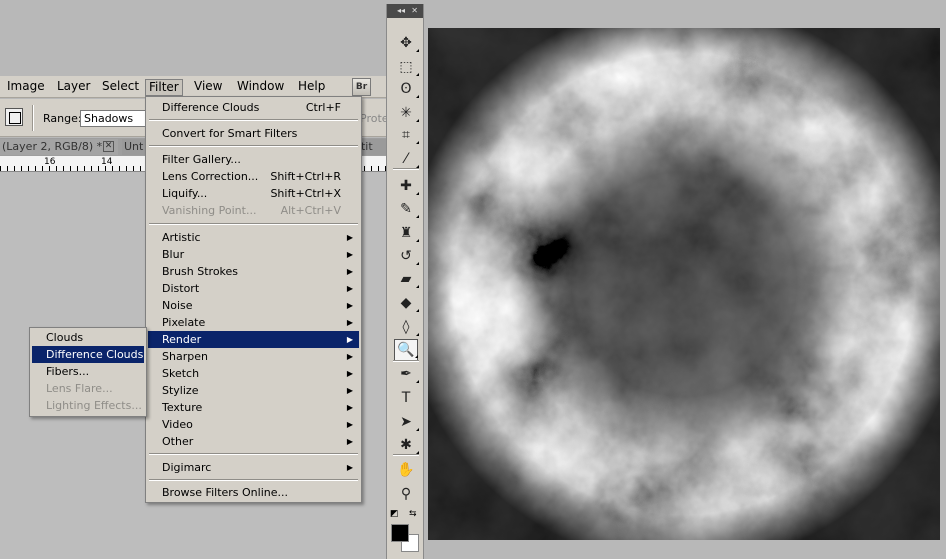 This screenshot has width=946, height=559. Describe the element at coordinates (253, 254) in the screenshot. I see `menu-item-blur: Blur ▶` at that location.